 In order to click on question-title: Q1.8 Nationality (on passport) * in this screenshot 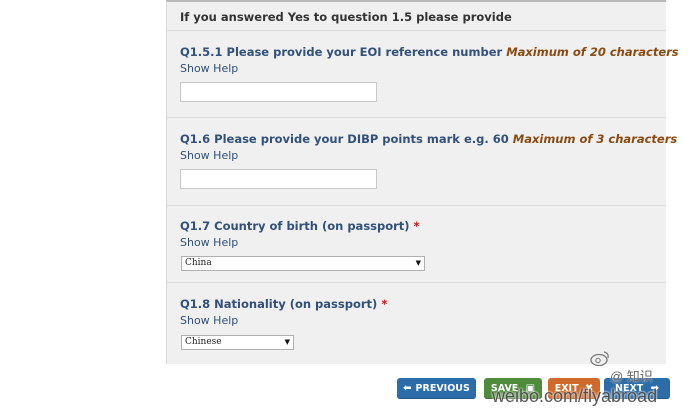, I will do `click(423, 304)`.